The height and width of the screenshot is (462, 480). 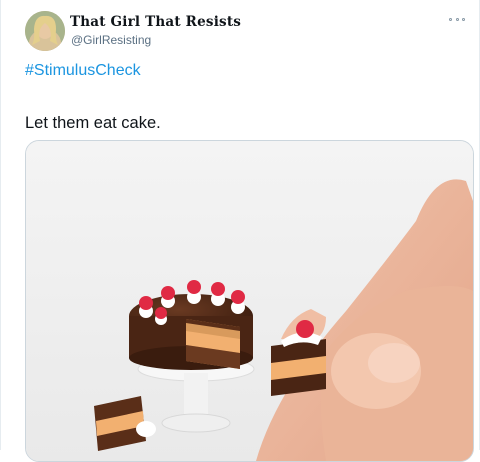 What do you see at coordinates (111, 40) in the screenshot?
I see `author-handle: @GirlResisting` at bounding box center [111, 40].